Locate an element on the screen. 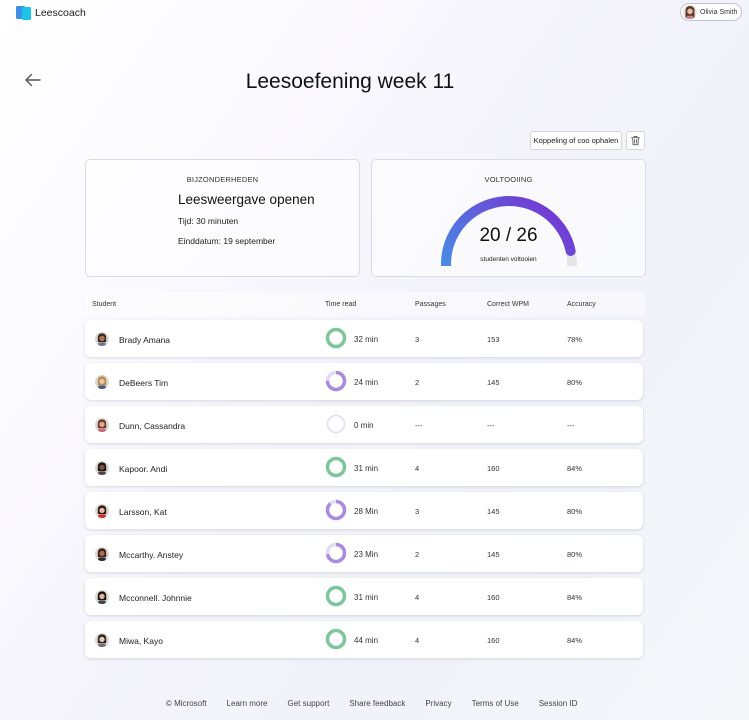 The image size is (749, 720). student-name: Larsson, Kat is located at coordinates (143, 512).